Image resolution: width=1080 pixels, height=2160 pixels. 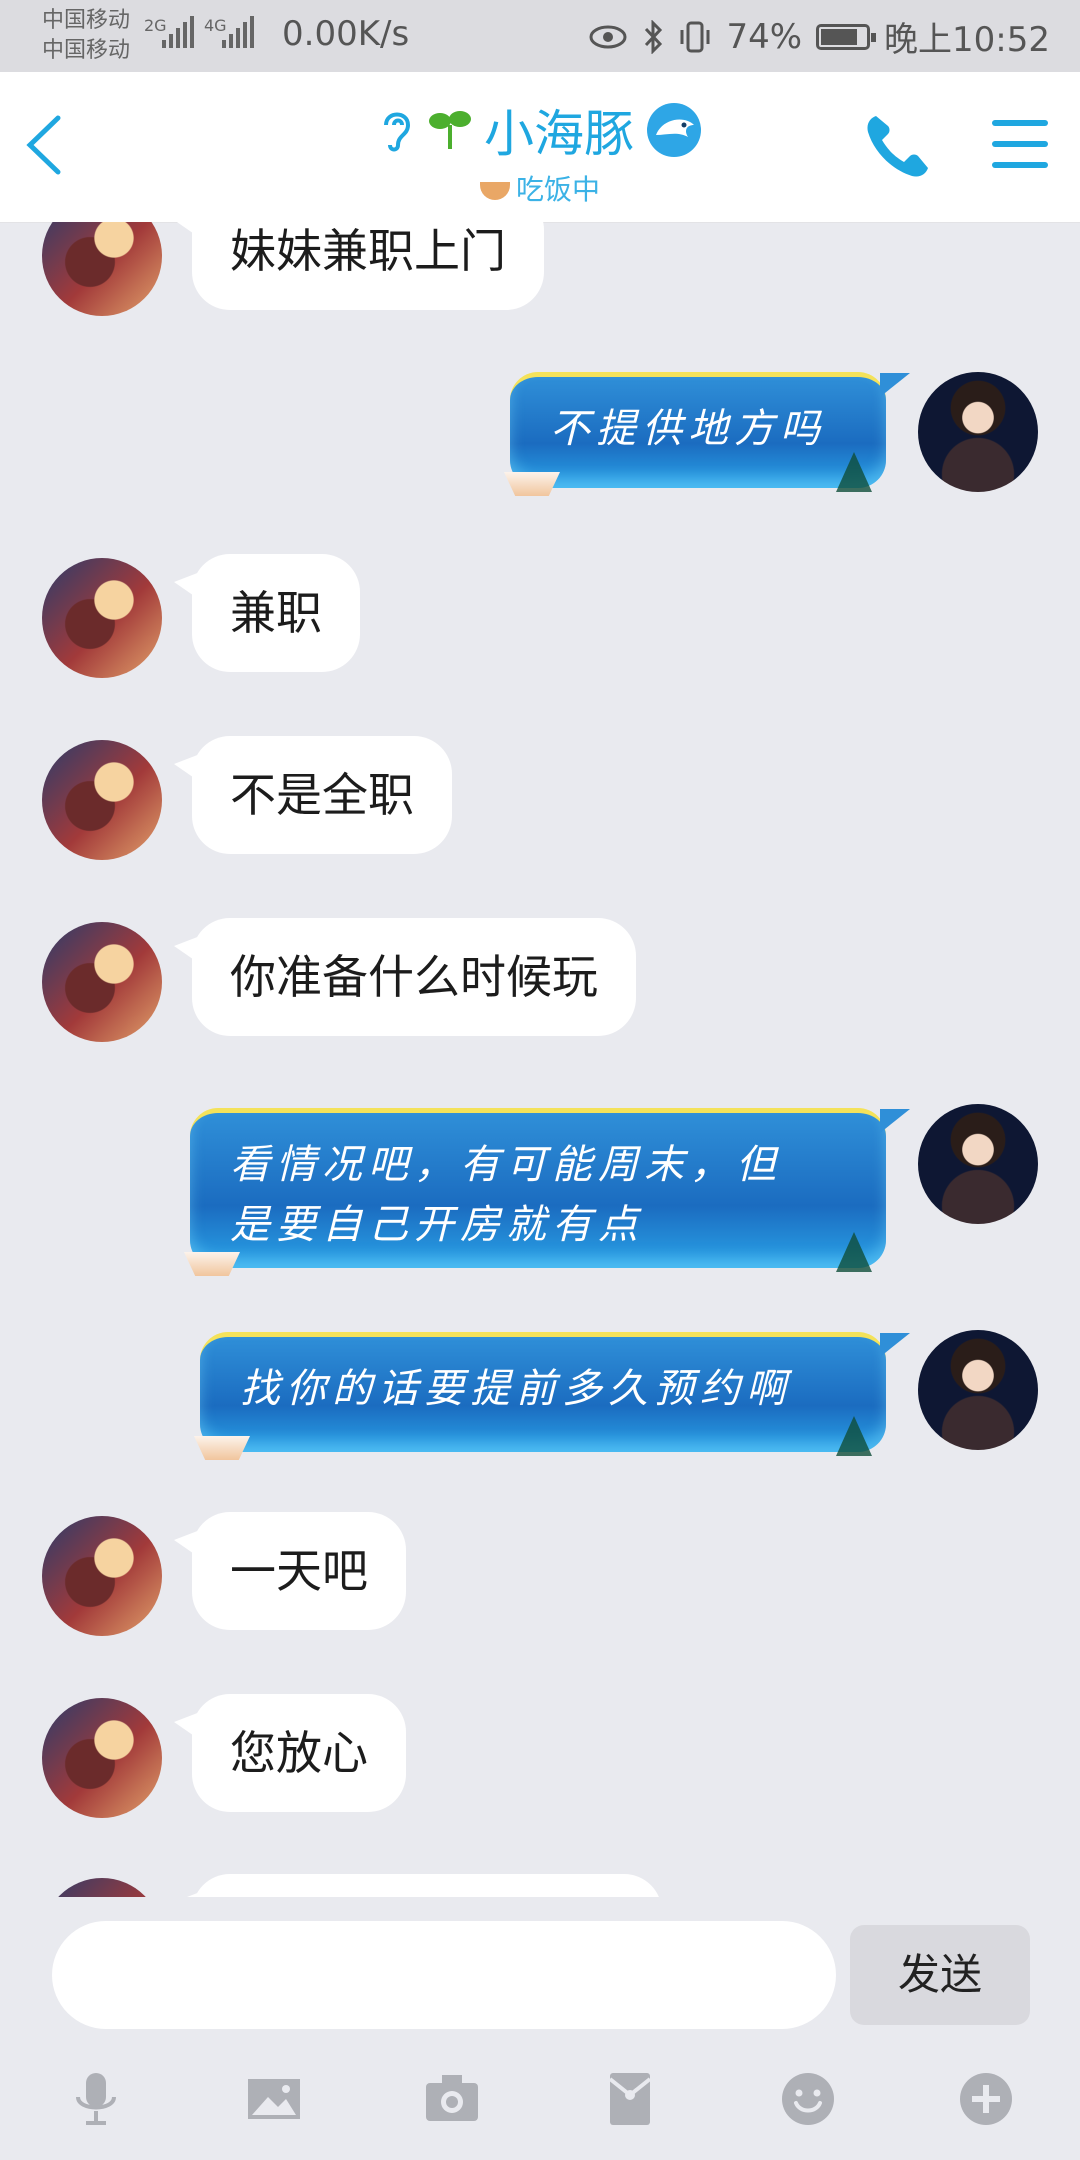 I want to click on network-type-2: 4G, so click(x=215, y=25).